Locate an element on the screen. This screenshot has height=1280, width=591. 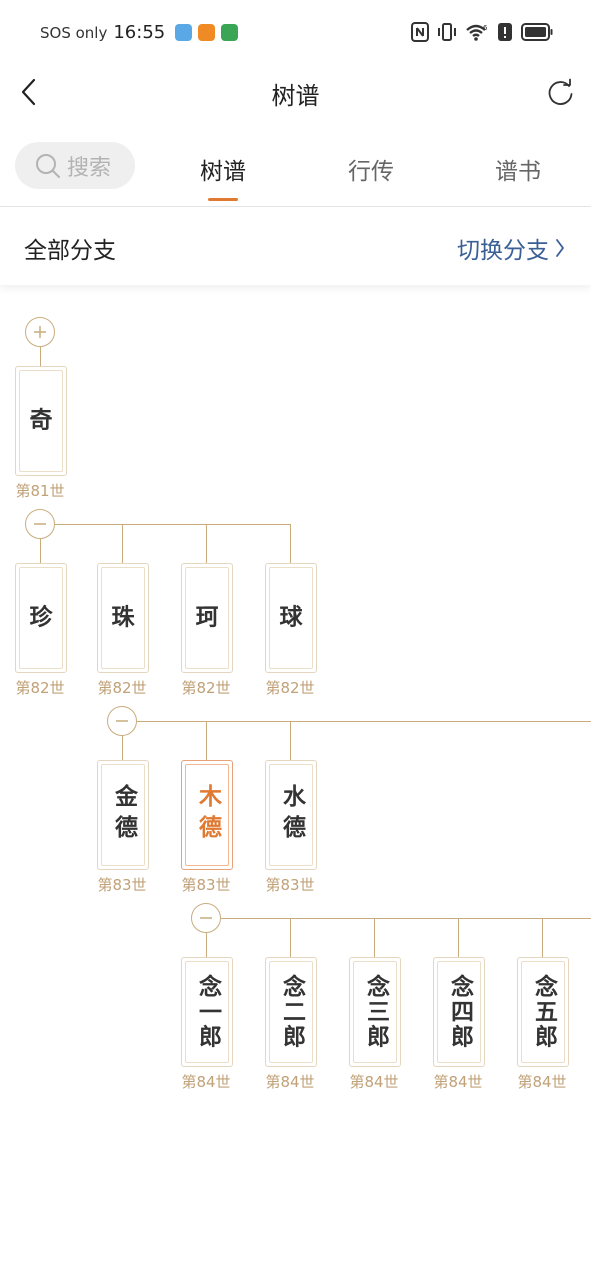
person-name: 念五郎 is located at coordinates (543, 1012).